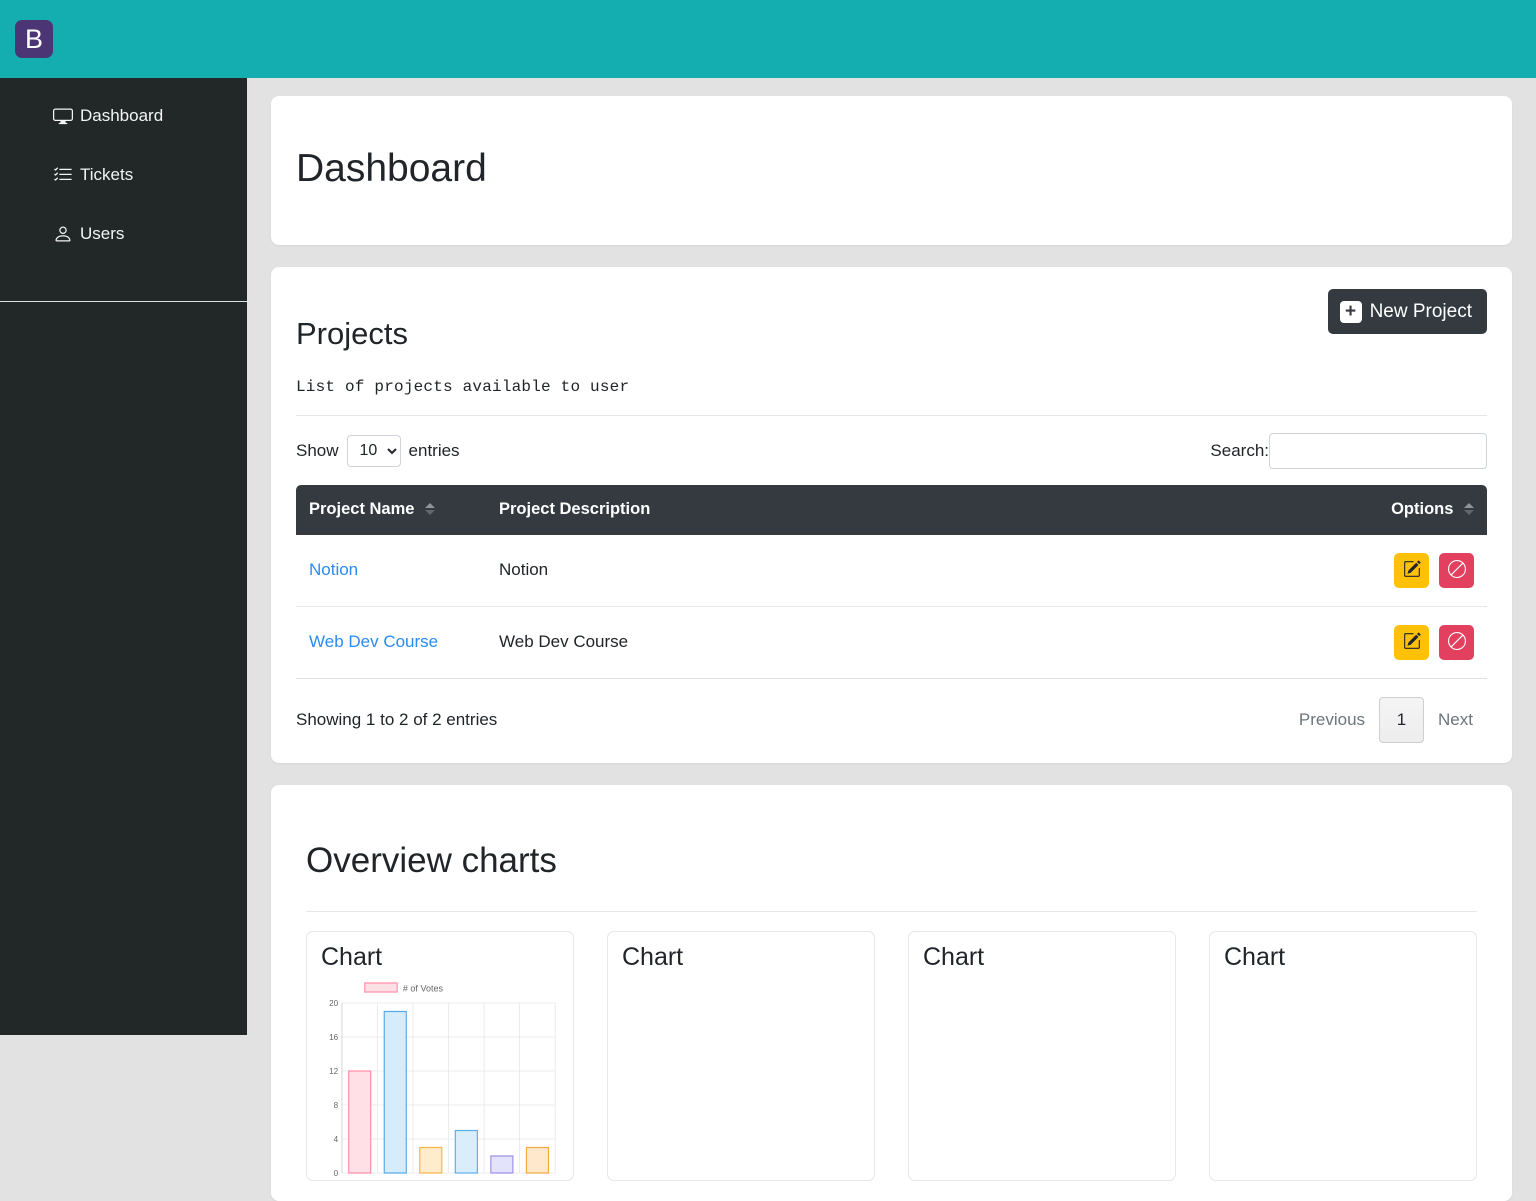  What do you see at coordinates (1343, 1055) in the screenshot?
I see `chart-card-4: Chart` at bounding box center [1343, 1055].